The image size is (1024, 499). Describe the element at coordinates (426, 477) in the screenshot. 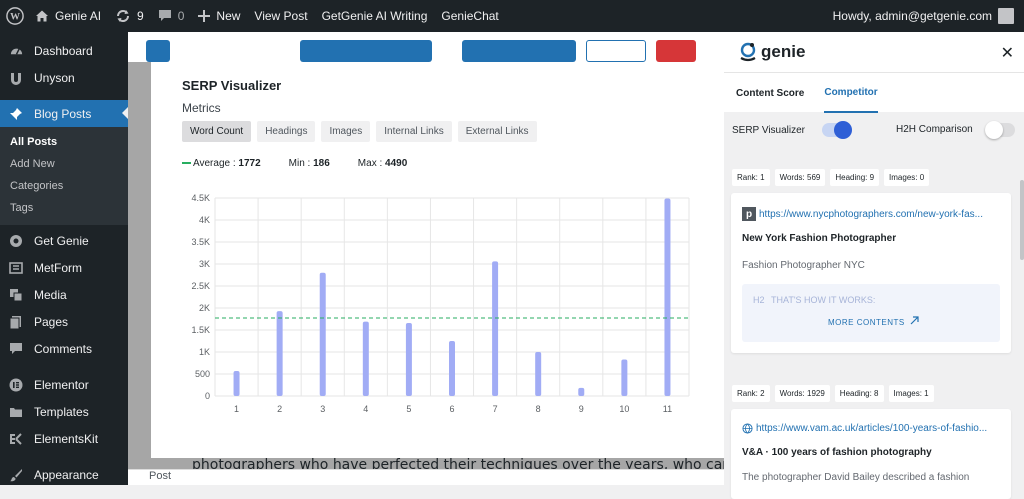

I see `editor-footer: Post` at that location.